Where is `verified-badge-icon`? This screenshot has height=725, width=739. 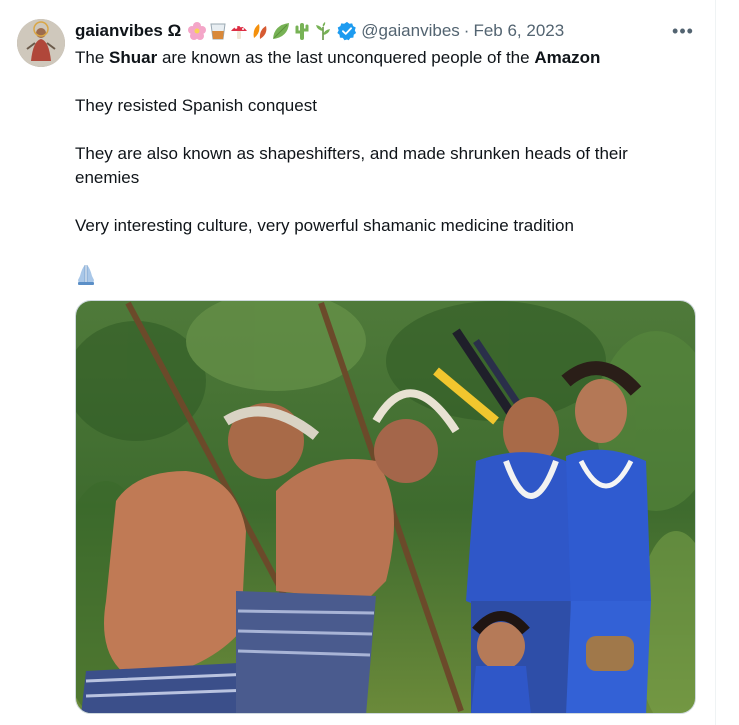 verified-badge-icon is located at coordinates (347, 31).